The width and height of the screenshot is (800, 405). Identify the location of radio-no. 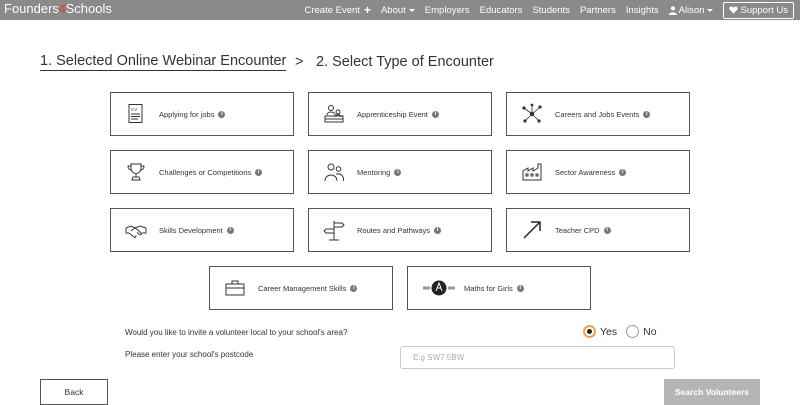
(633, 331).